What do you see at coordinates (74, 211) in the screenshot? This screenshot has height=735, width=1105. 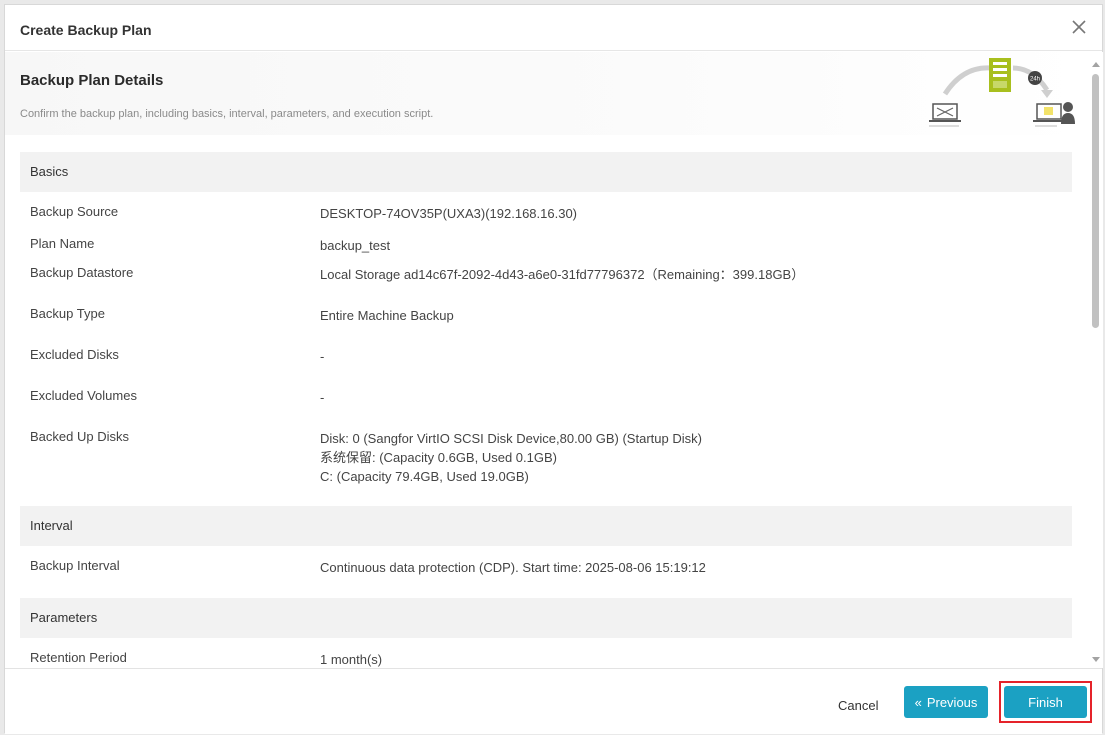 I see `row-label: Backup Source` at bounding box center [74, 211].